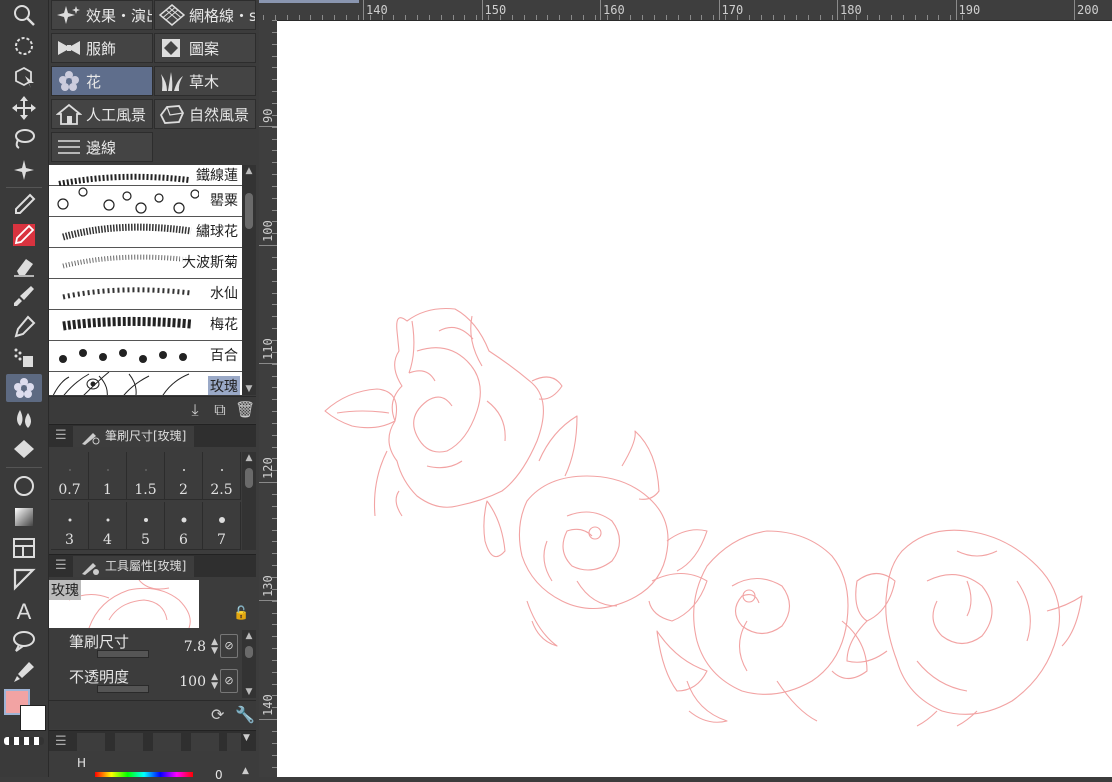 The width and height of the screenshot is (1112, 782). I want to click on size-cell: 7, so click(222, 526).